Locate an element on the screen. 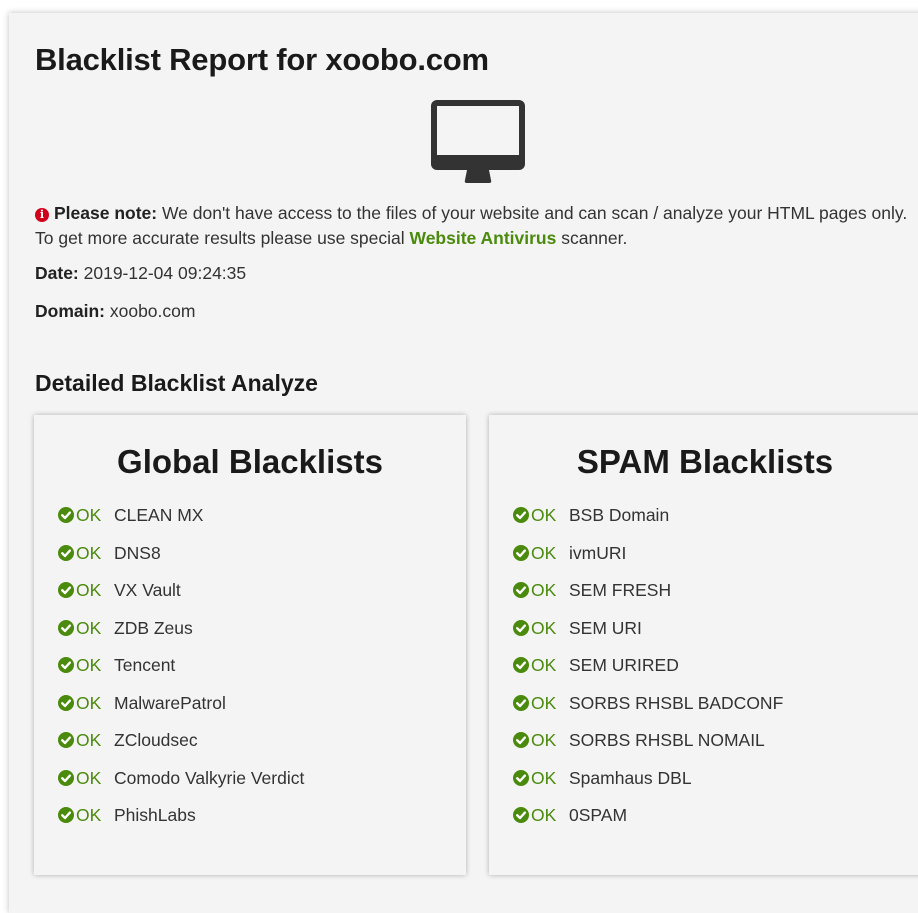 The image size is (918, 913). blacklist-name: Spamhaus DBL is located at coordinates (630, 777).